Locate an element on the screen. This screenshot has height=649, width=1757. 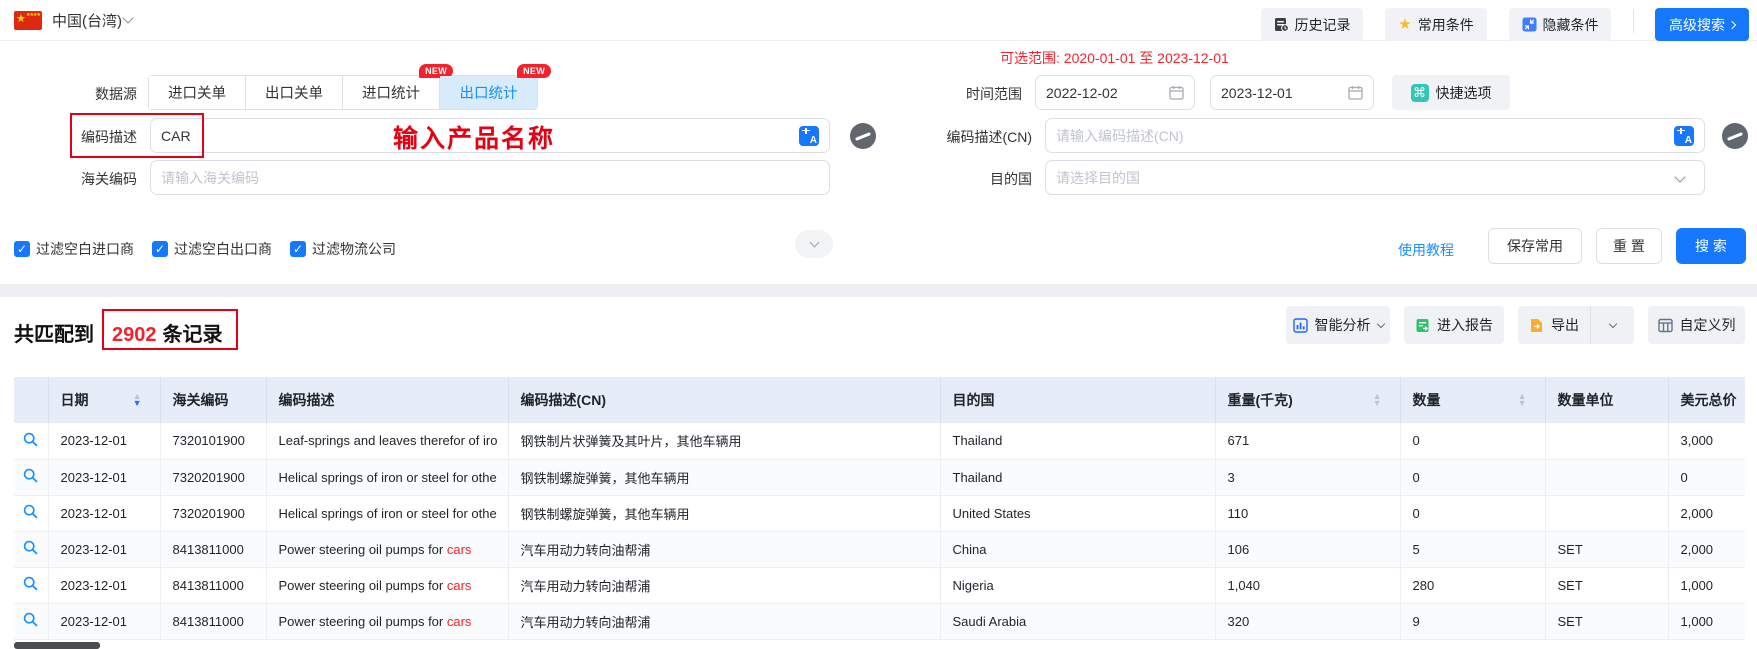
command-icon: ⌘ is located at coordinates (1419, 92).